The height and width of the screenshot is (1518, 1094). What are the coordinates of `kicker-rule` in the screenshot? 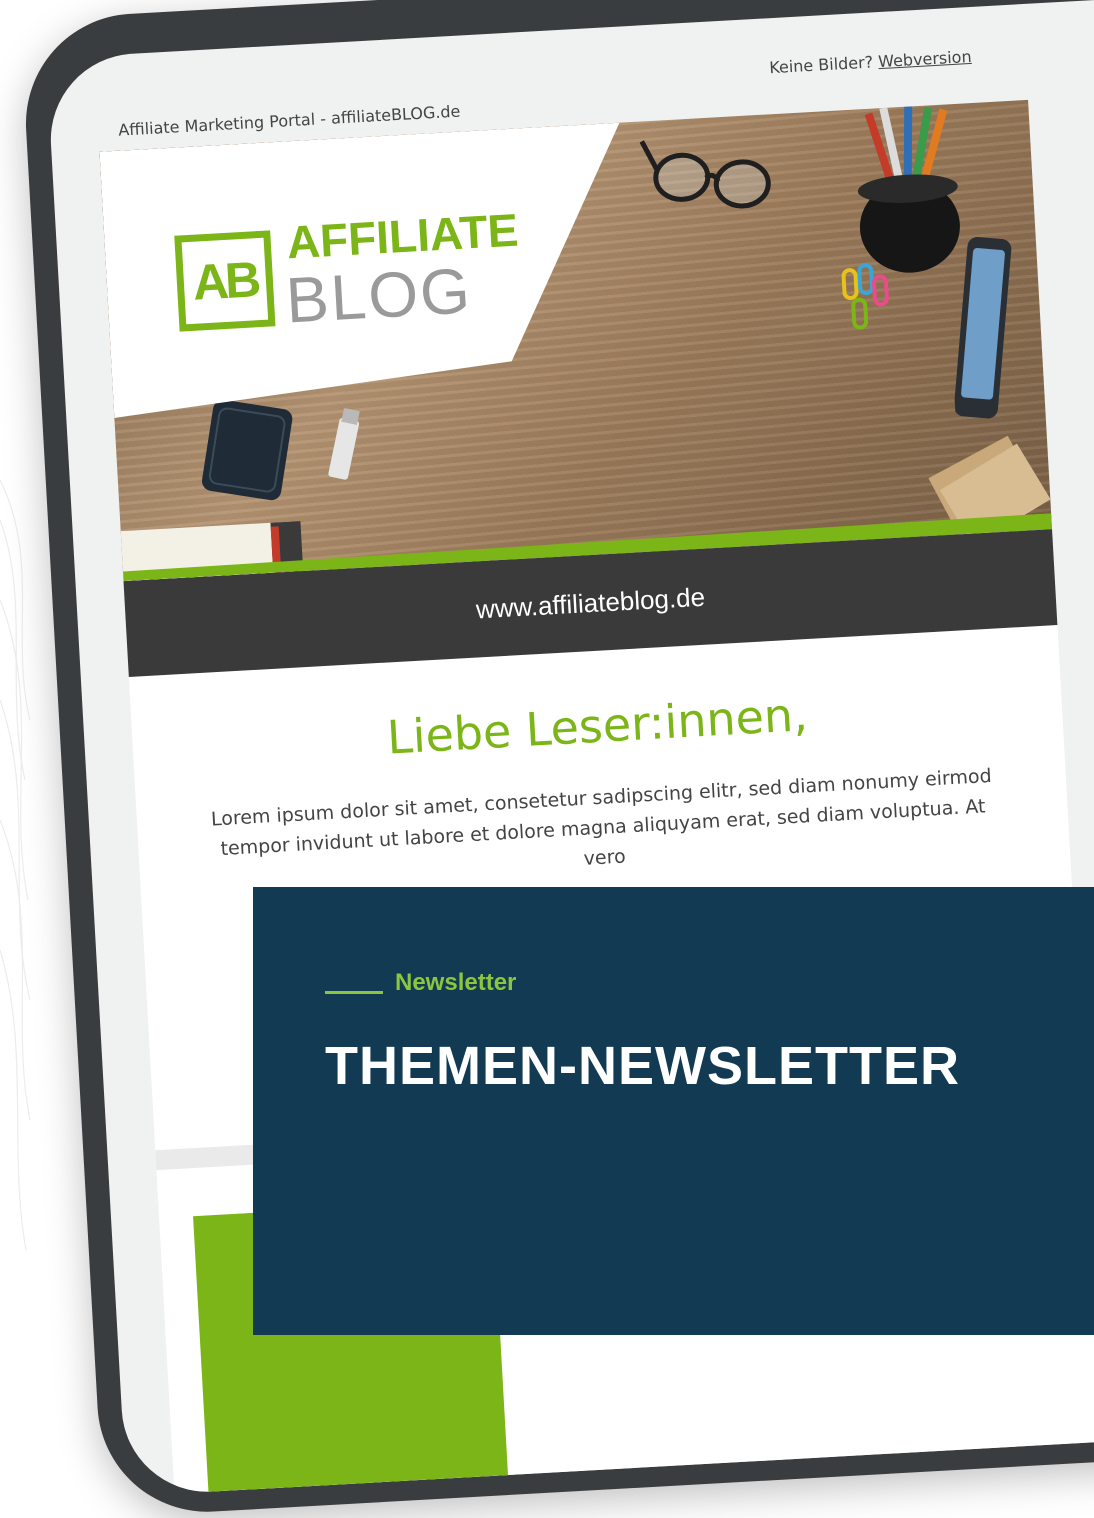 It's located at (354, 992).